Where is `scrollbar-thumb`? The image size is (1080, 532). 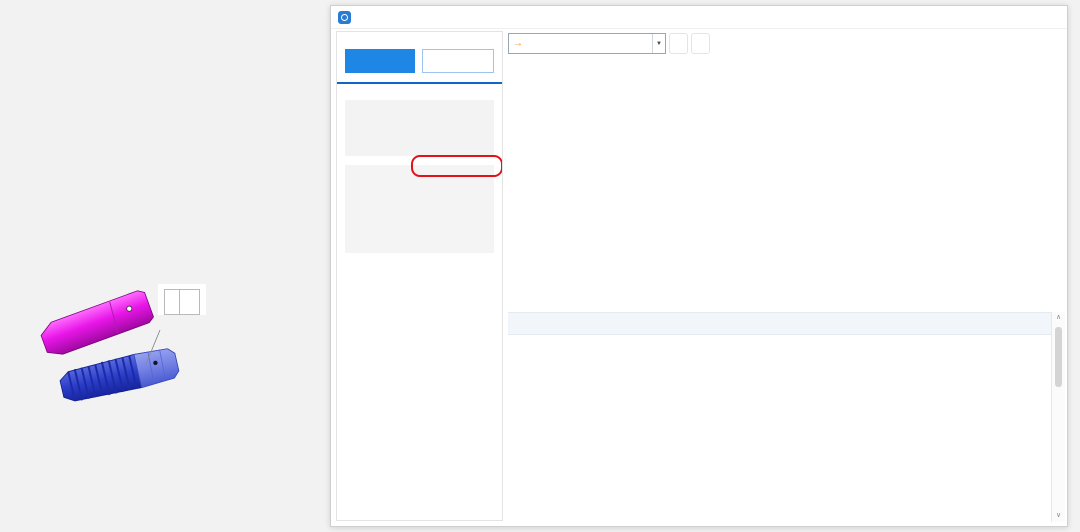
scrollbar-thumb is located at coordinates (1058, 357).